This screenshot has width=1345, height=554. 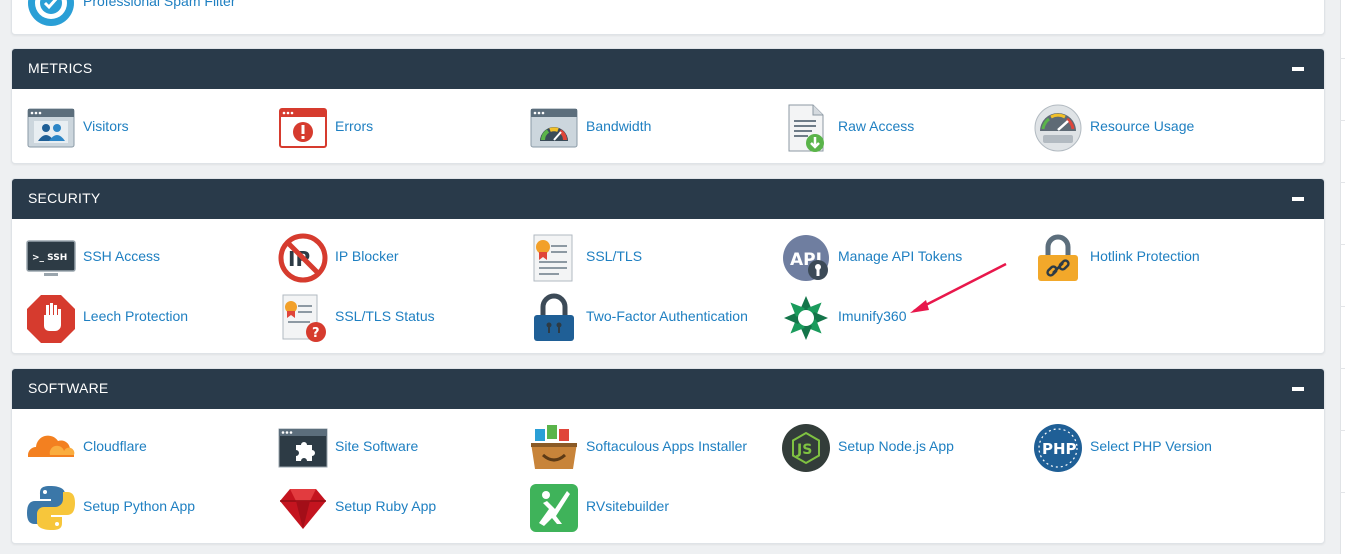 I want to click on nodejs-icon: JS, so click(x=806, y=448).